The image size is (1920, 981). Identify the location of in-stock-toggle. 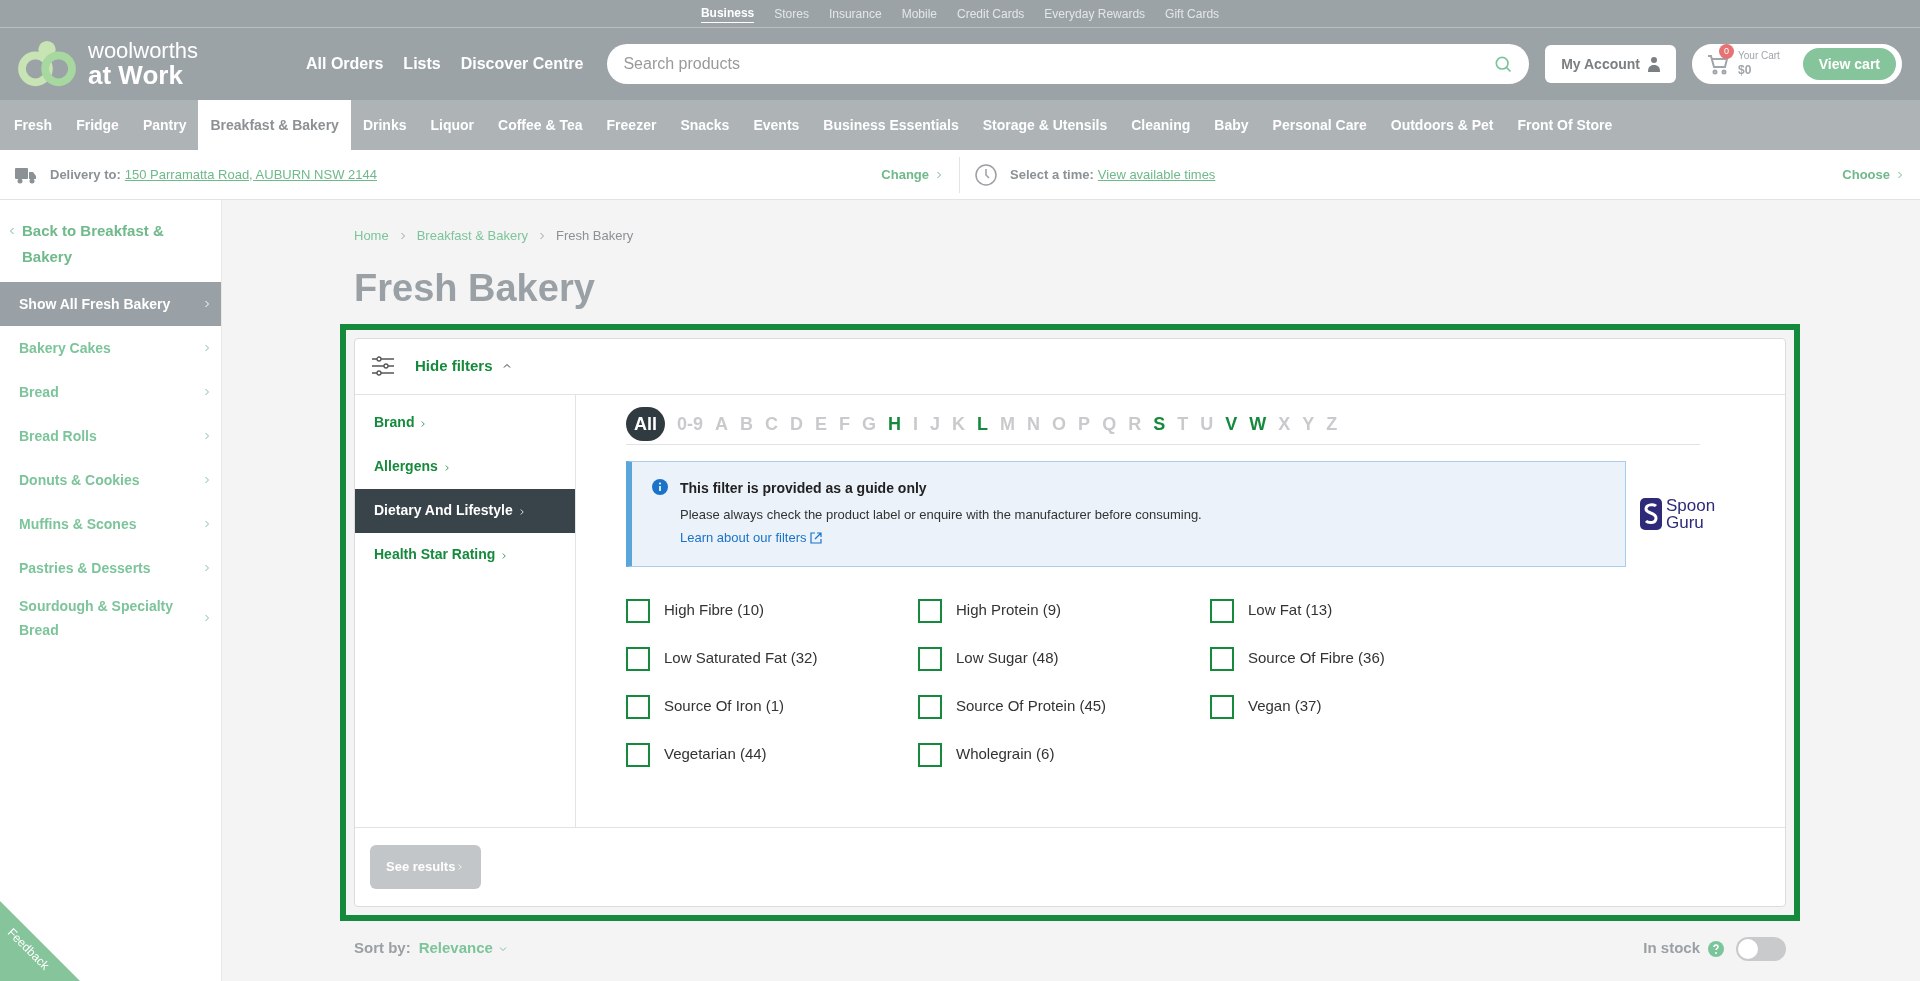
(1761, 948).